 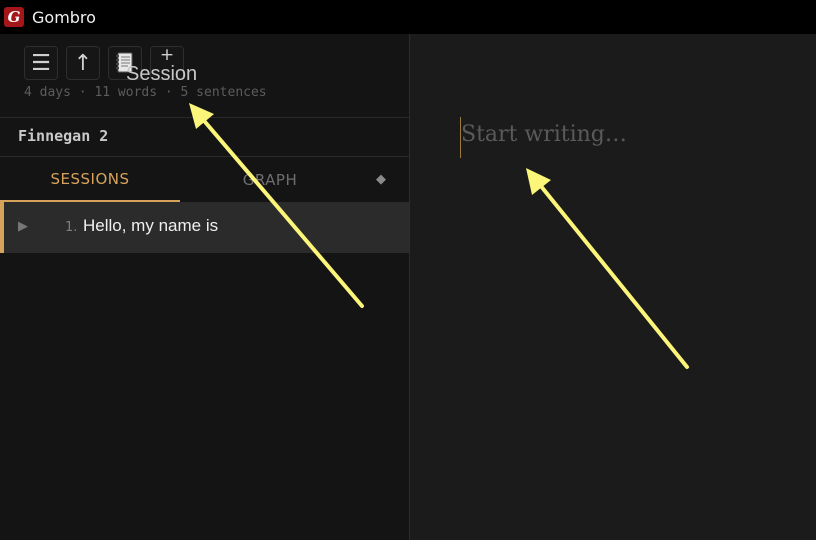 I want to click on session-title: Hello, my name is, so click(x=151, y=225).